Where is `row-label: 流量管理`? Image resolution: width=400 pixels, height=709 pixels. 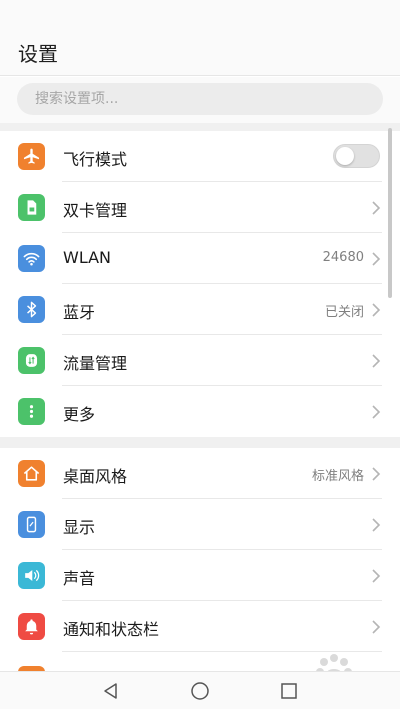 row-label: 流量管理 is located at coordinates (95, 363).